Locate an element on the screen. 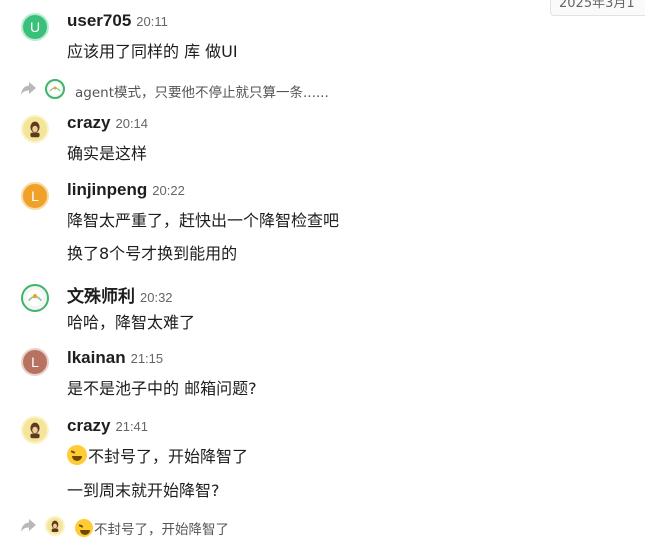 The image size is (645, 550). message-text: 应该用了同样的 库 做UI is located at coordinates (152, 51).